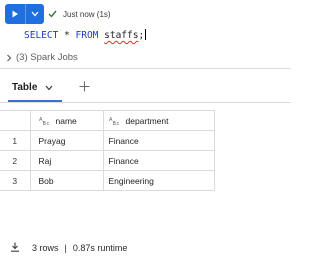 The height and width of the screenshot is (262, 320). I want to click on code-editor: SELECT * FROM staffs;, so click(85, 35).